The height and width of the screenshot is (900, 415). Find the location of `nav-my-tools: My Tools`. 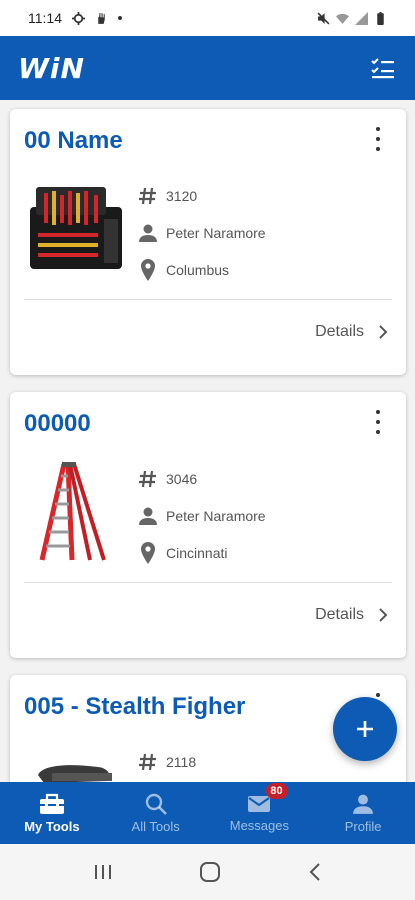

nav-my-tools: My Tools is located at coordinates (52, 813).